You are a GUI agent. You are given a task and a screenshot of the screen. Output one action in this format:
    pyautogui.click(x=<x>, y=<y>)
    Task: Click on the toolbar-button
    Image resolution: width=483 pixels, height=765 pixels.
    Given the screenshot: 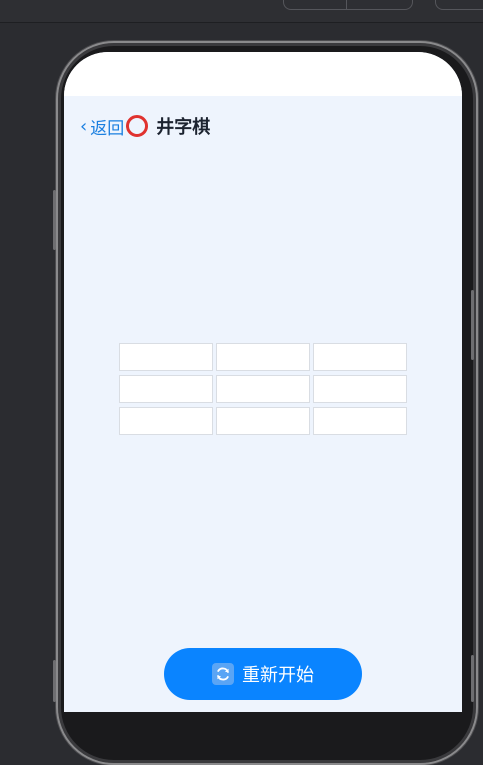 What is the action you would take?
    pyautogui.click(x=459, y=5)
    